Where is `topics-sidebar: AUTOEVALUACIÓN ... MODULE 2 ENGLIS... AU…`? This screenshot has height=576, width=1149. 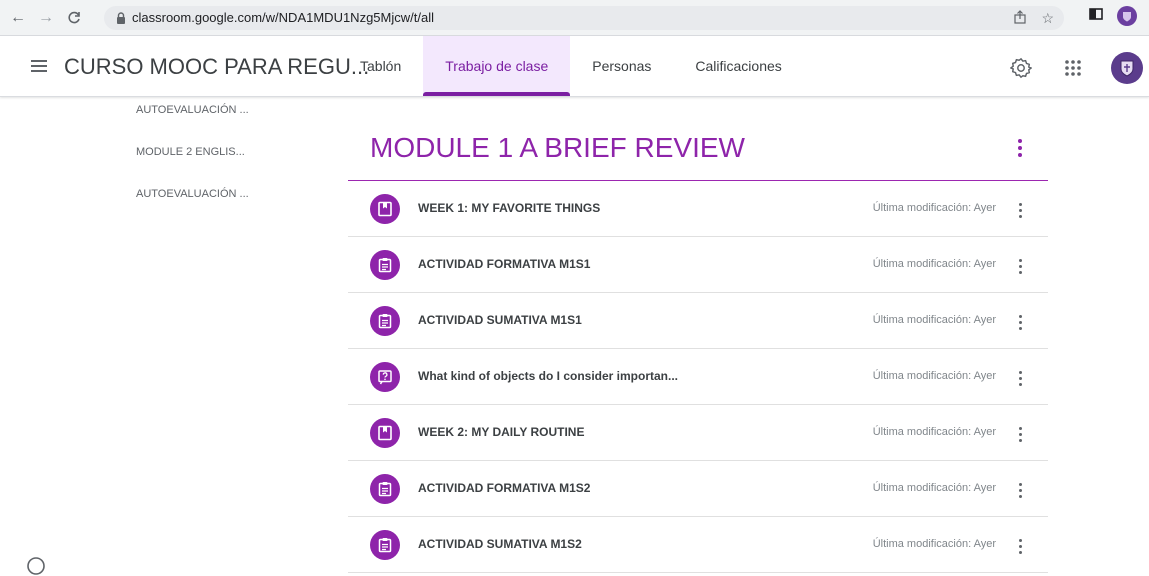 topics-sidebar: AUTOEVALUACIÓN ... MODULE 2 ENGLIS... AU… is located at coordinates (192, 165).